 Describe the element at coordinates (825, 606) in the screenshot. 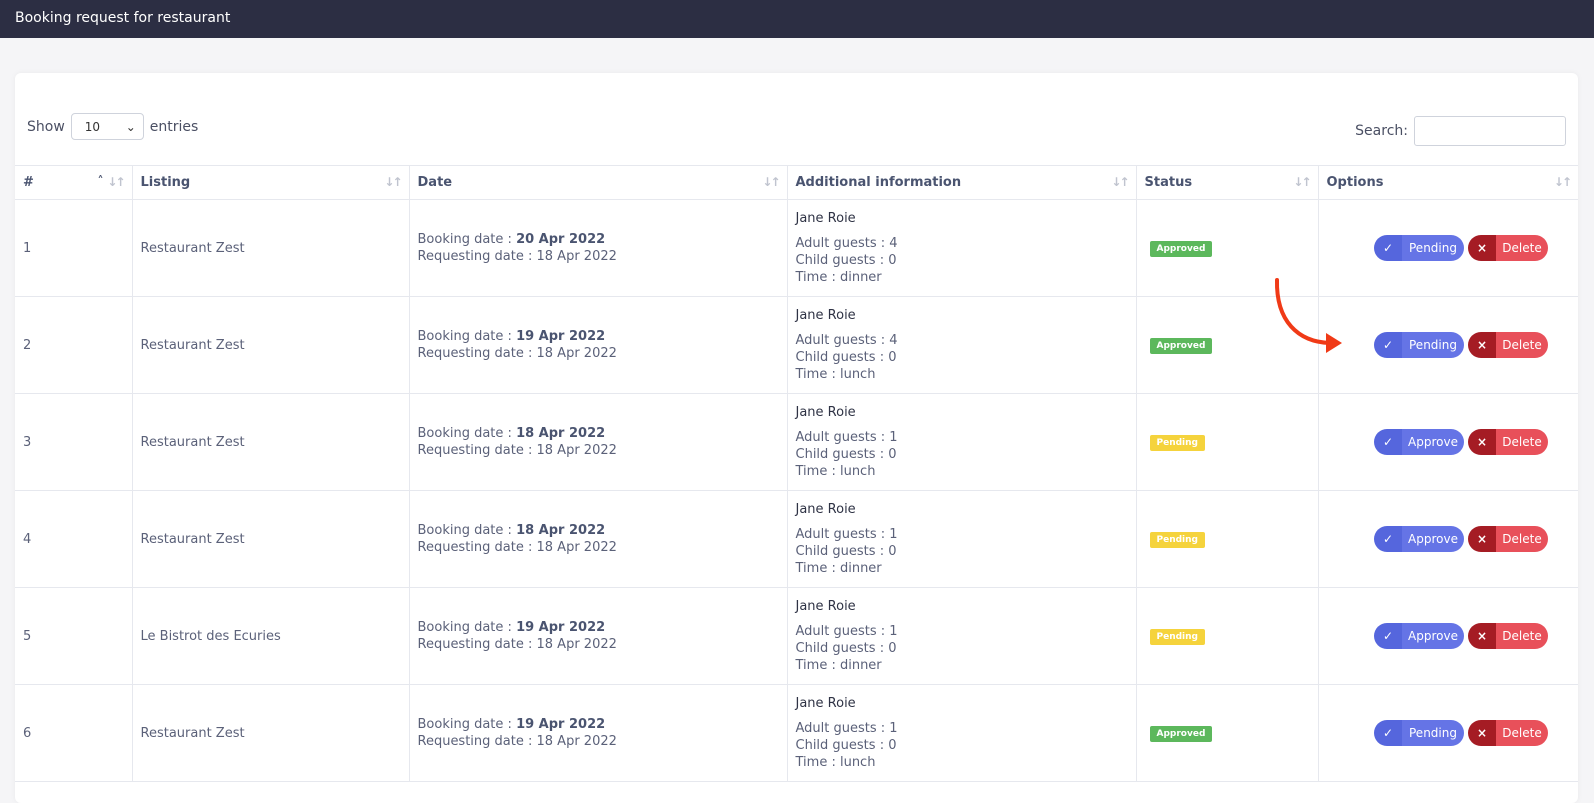

I see `guest-name: Jane Roie` at that location.